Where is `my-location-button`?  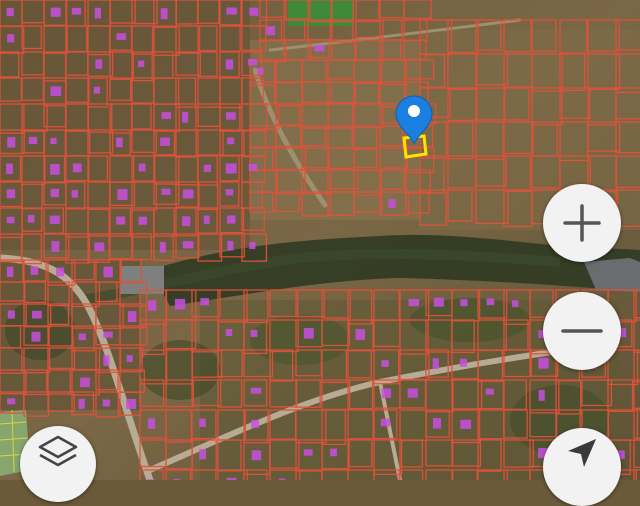
my-location-button is located at coordinates (582, 467).